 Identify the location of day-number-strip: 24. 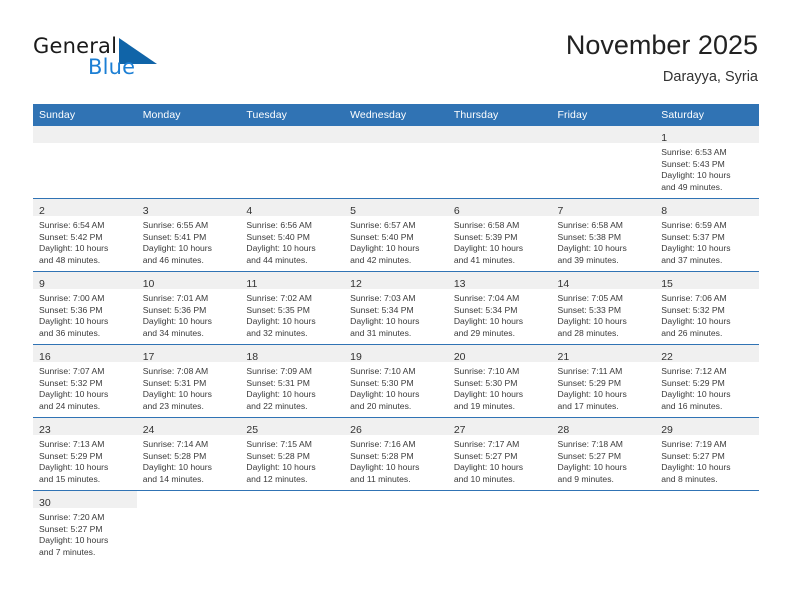
(188, 427).